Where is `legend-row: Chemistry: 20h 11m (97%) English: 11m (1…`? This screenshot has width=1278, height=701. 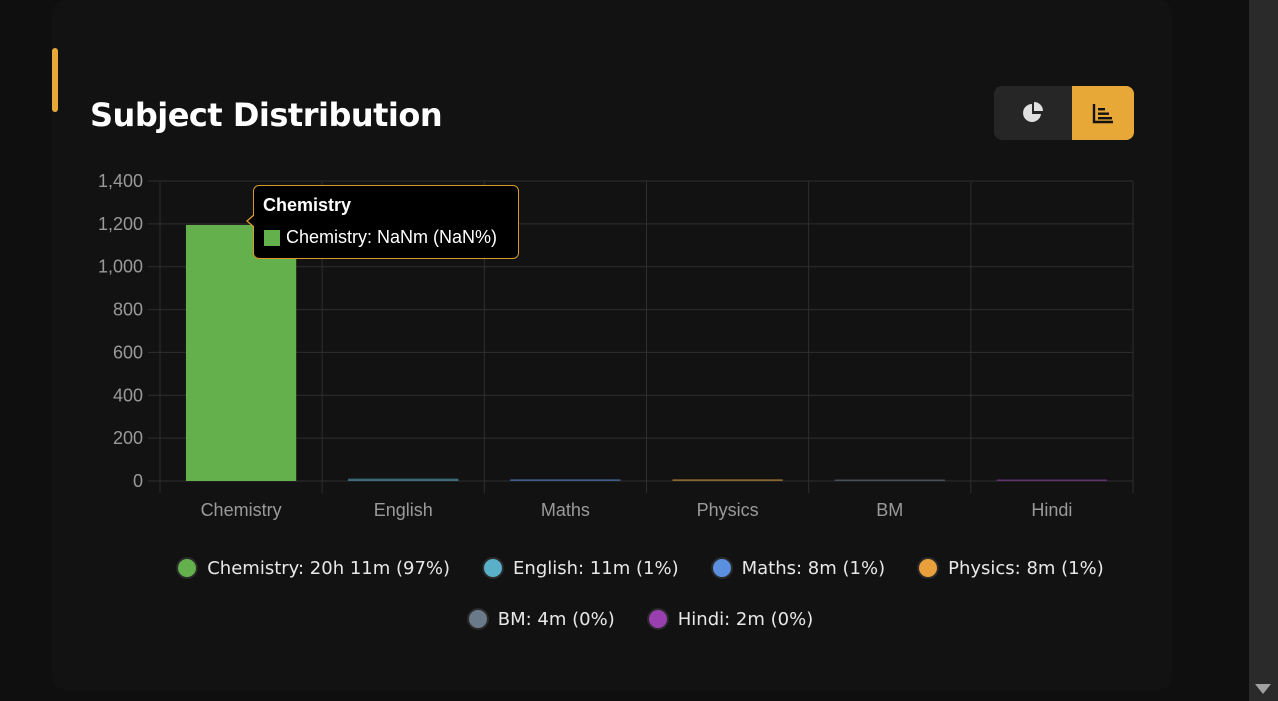
legend-row: Chemistry: 20h 11m (97%) English: 11m (1… is located at coordinates (640, 568).